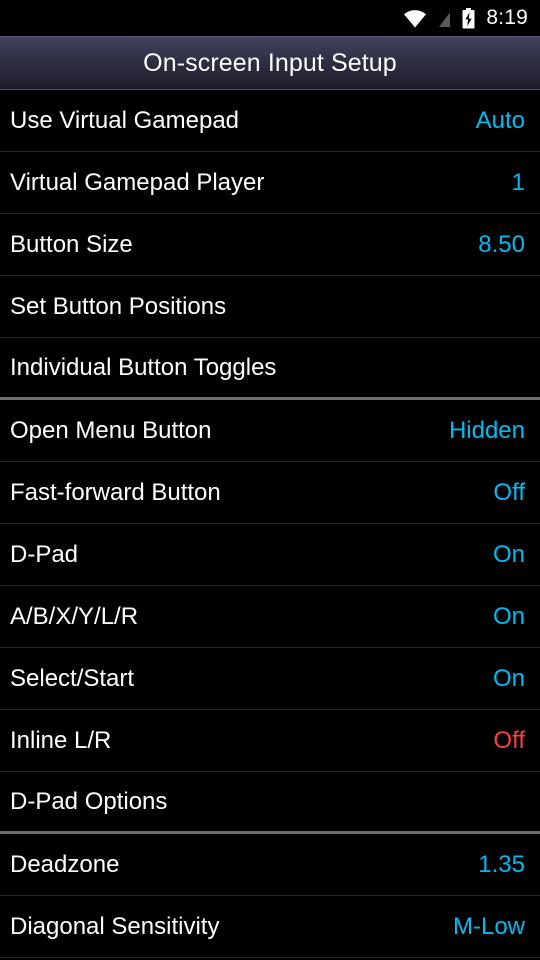 The height and width of the screenshot is (960, 540). What do you see at coordinates (118, 306) in the screenshot?
I see `settings-row-label: Set Button Positions` at bounding box center [118, 306].